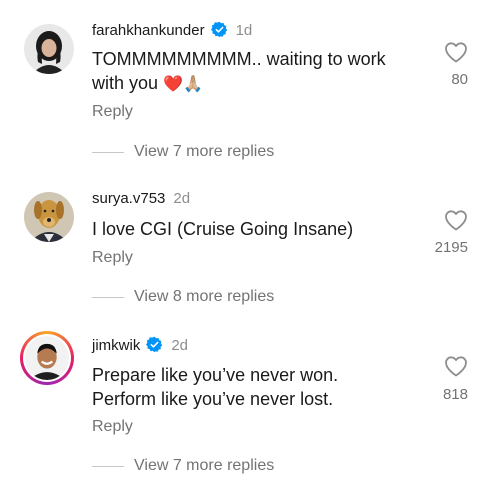 The width and height of the screenshot is (500, 500). Describe the element at coordinates (244, 30) in the screenshot. I see `comment-time: 1d` at that location.